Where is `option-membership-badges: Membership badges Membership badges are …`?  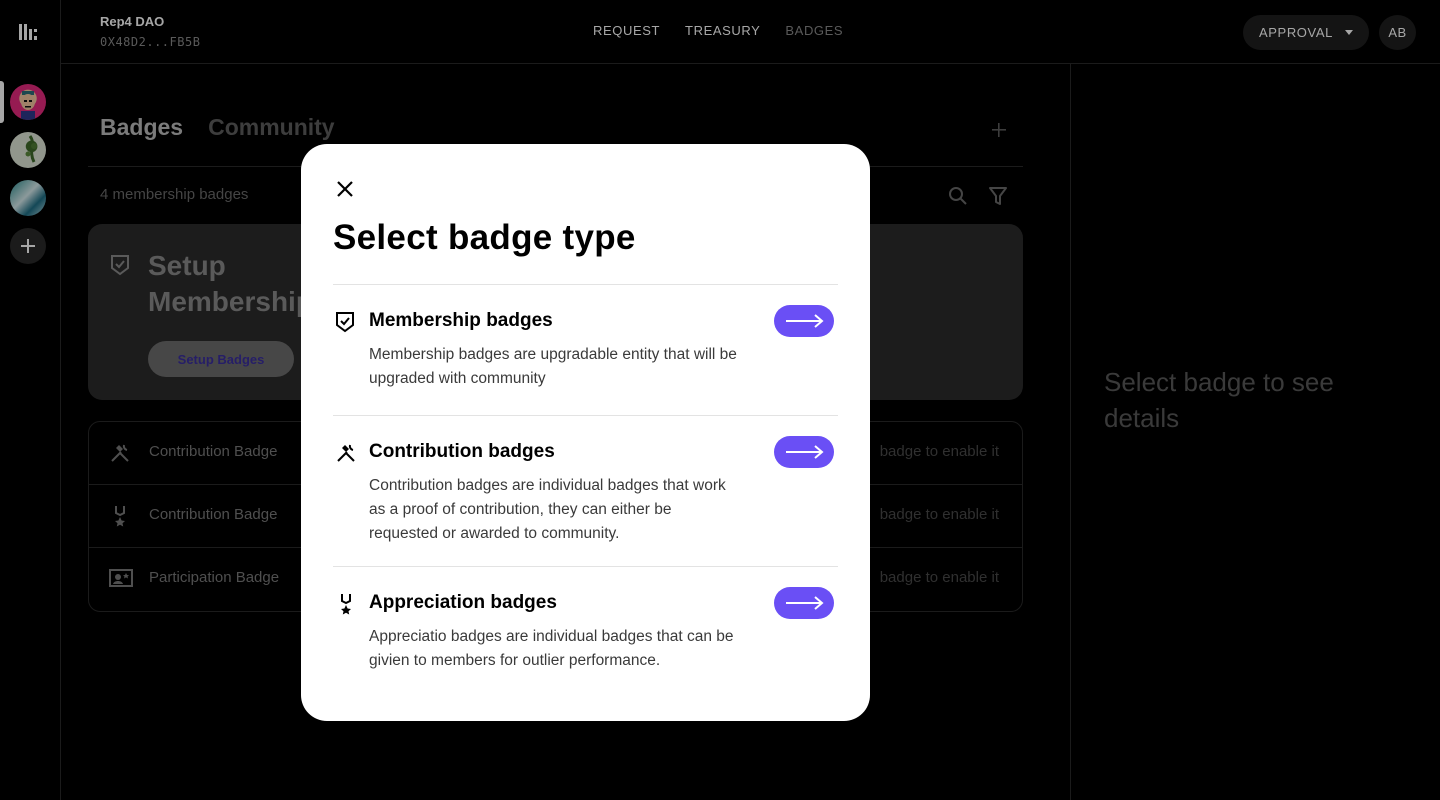
option-membership-badges: Membership badges Membership badges are … is located at coordinates (585, 349).